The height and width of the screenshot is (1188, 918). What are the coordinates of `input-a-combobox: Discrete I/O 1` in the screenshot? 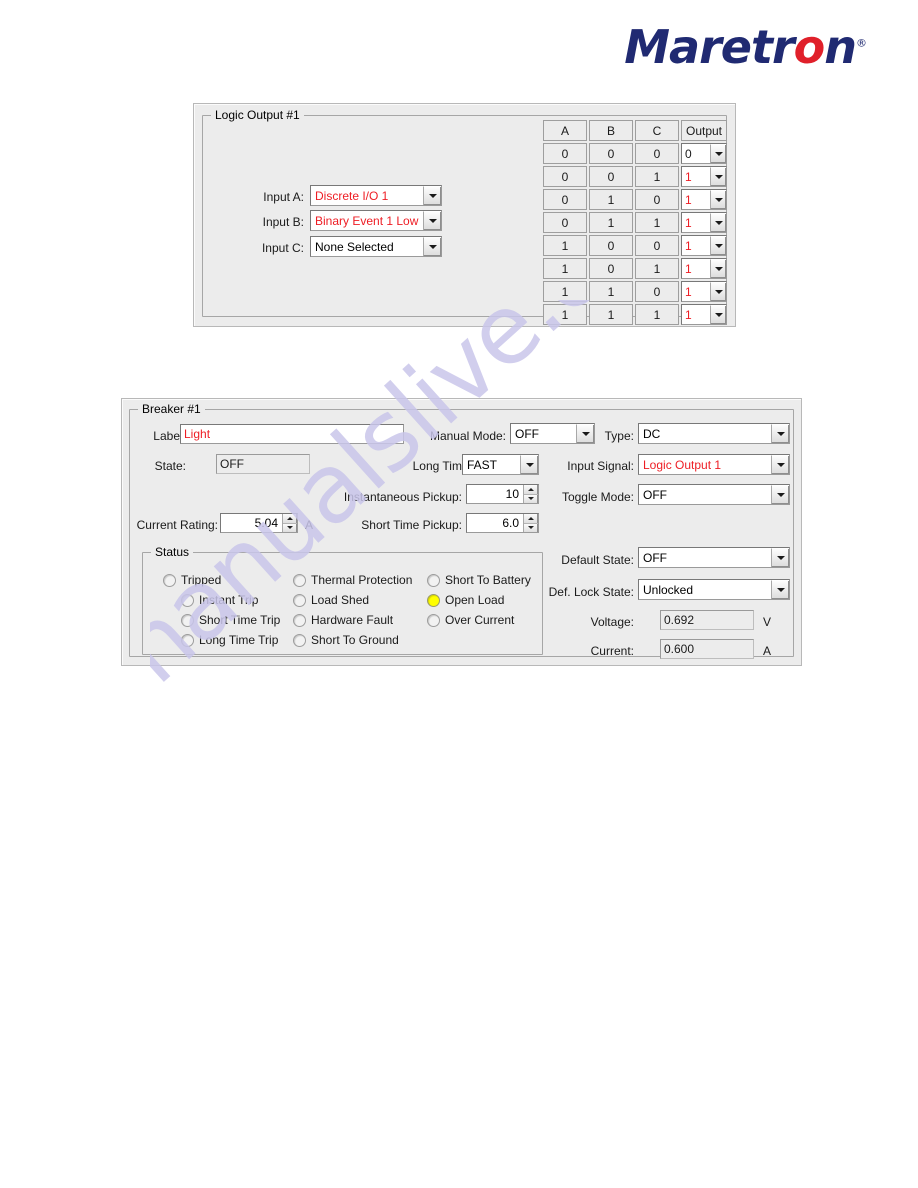 It's located at (376, 195).